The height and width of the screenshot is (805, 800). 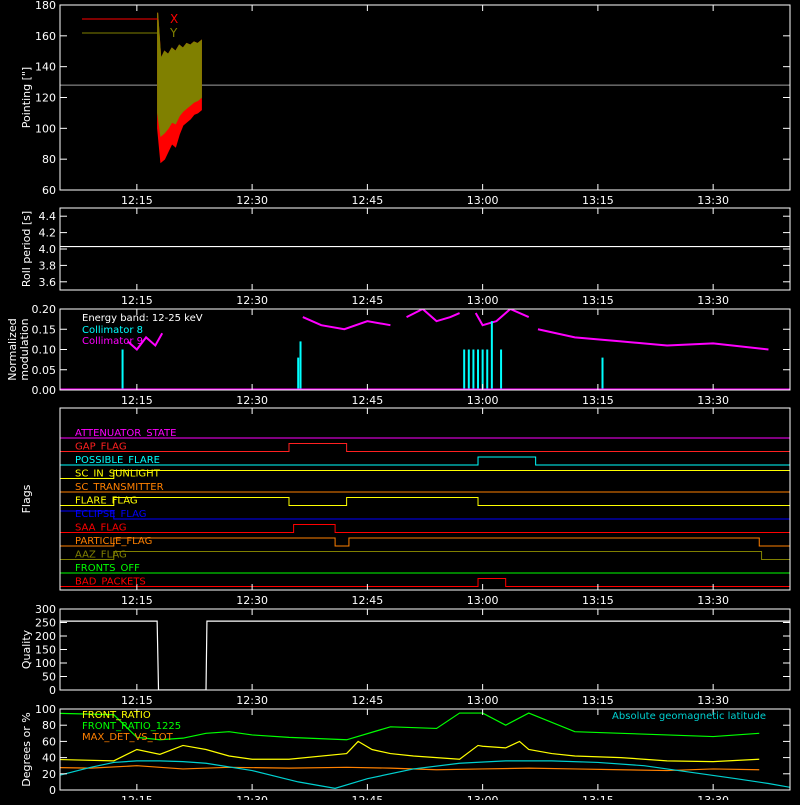 I want to click on y-tick-label: 3.8, so click(x=48, y=265).